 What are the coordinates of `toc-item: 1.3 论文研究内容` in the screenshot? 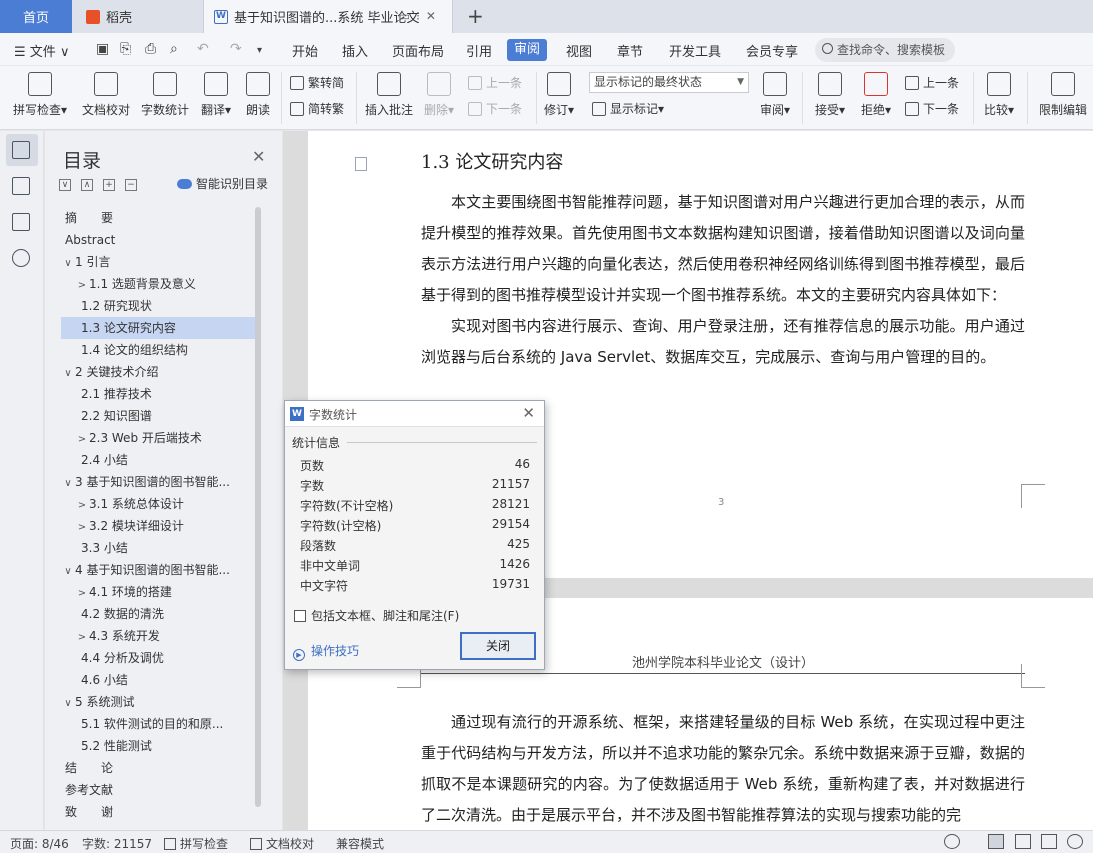 It's located at (158, 328).